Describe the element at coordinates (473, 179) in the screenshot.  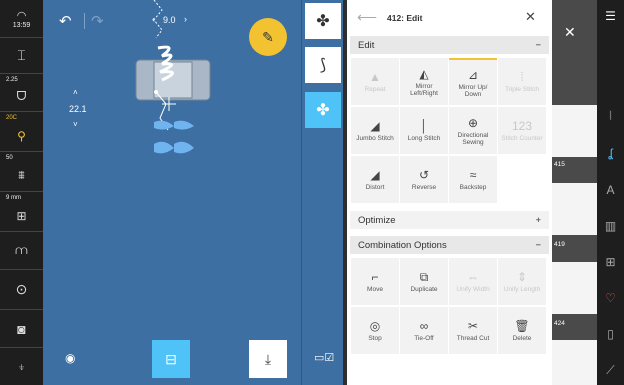
I see `tool-backstep: ≈ Backstep` at that location.